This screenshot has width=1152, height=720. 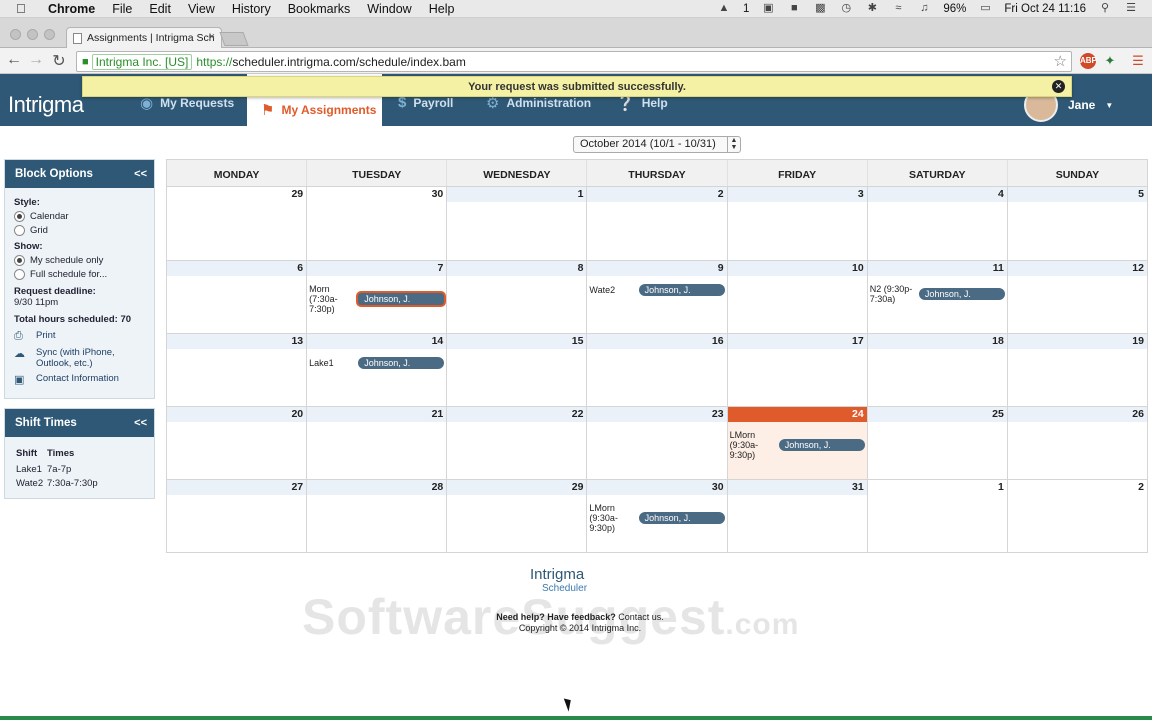 What do you see at coordinates (1076, 223) in the screenshot?
I see `calendar-day: 5` at bounding box center [1076, 223].